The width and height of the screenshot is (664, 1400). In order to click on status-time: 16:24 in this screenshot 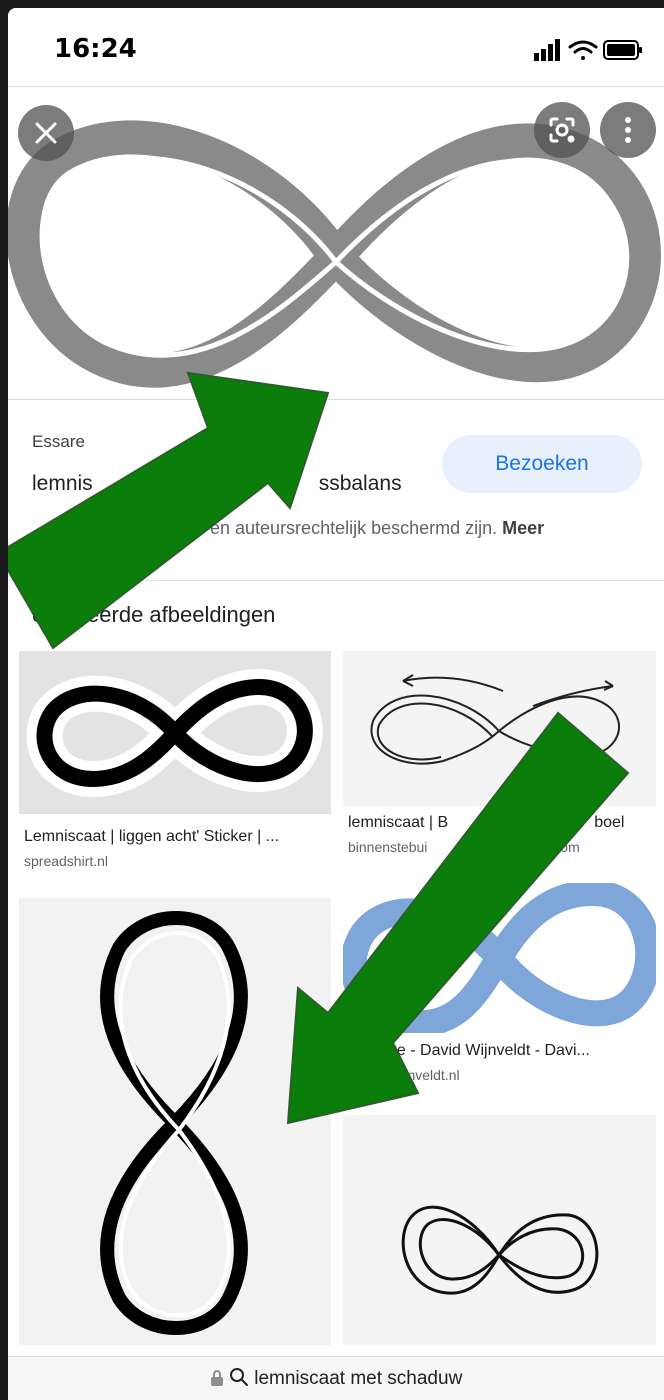, I will do `click(95, 49)`.